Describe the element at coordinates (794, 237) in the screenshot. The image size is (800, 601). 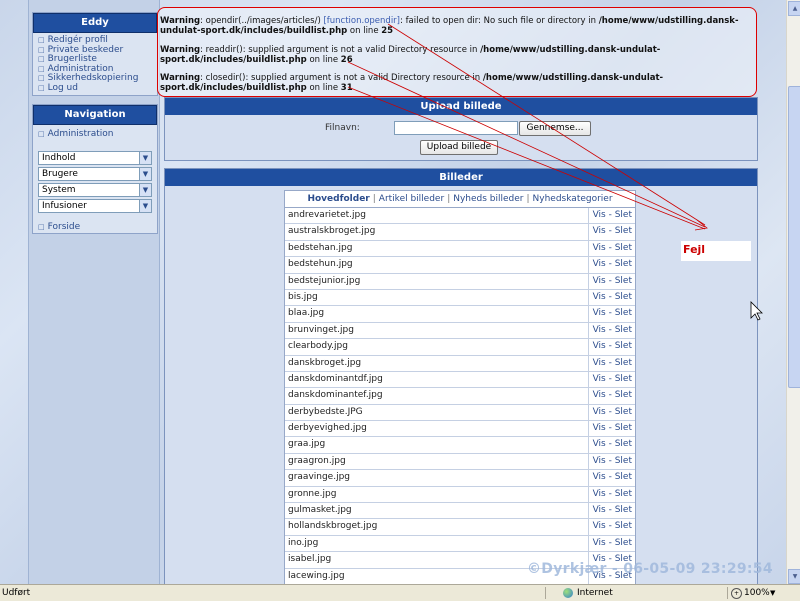
I see `scroll-thumb` at that location.